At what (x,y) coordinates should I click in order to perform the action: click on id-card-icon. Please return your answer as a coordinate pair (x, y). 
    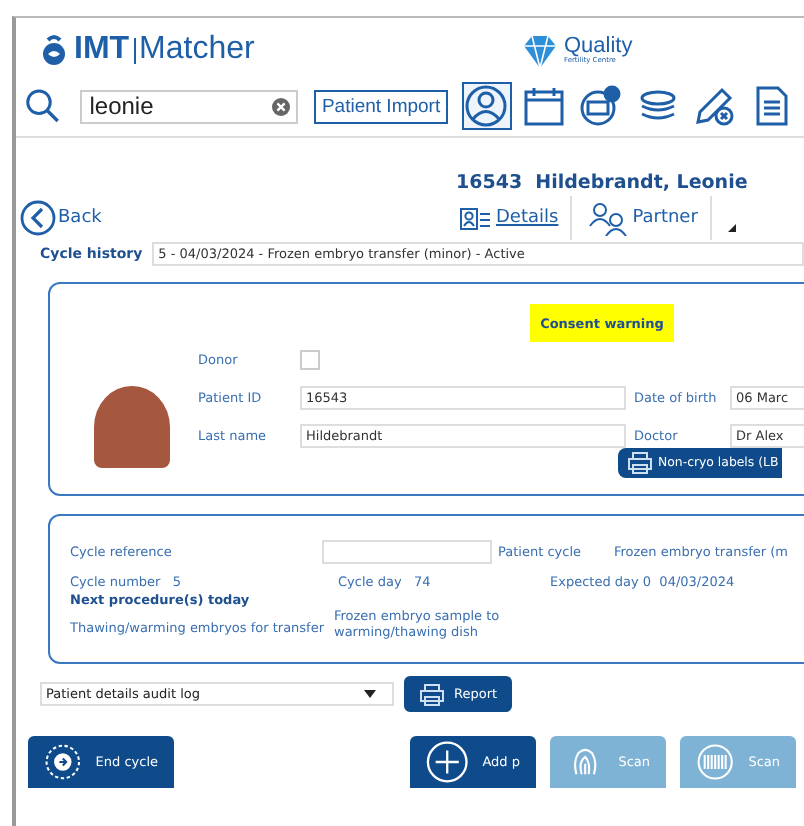
    Looking at the image, I should click on (476, 218).